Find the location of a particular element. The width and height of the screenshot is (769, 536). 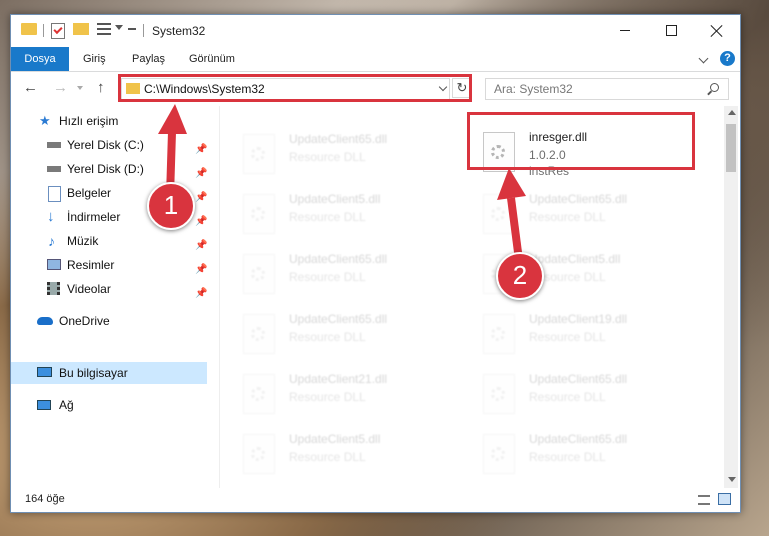

arrow-1-head is located at coordinates (172, 119).